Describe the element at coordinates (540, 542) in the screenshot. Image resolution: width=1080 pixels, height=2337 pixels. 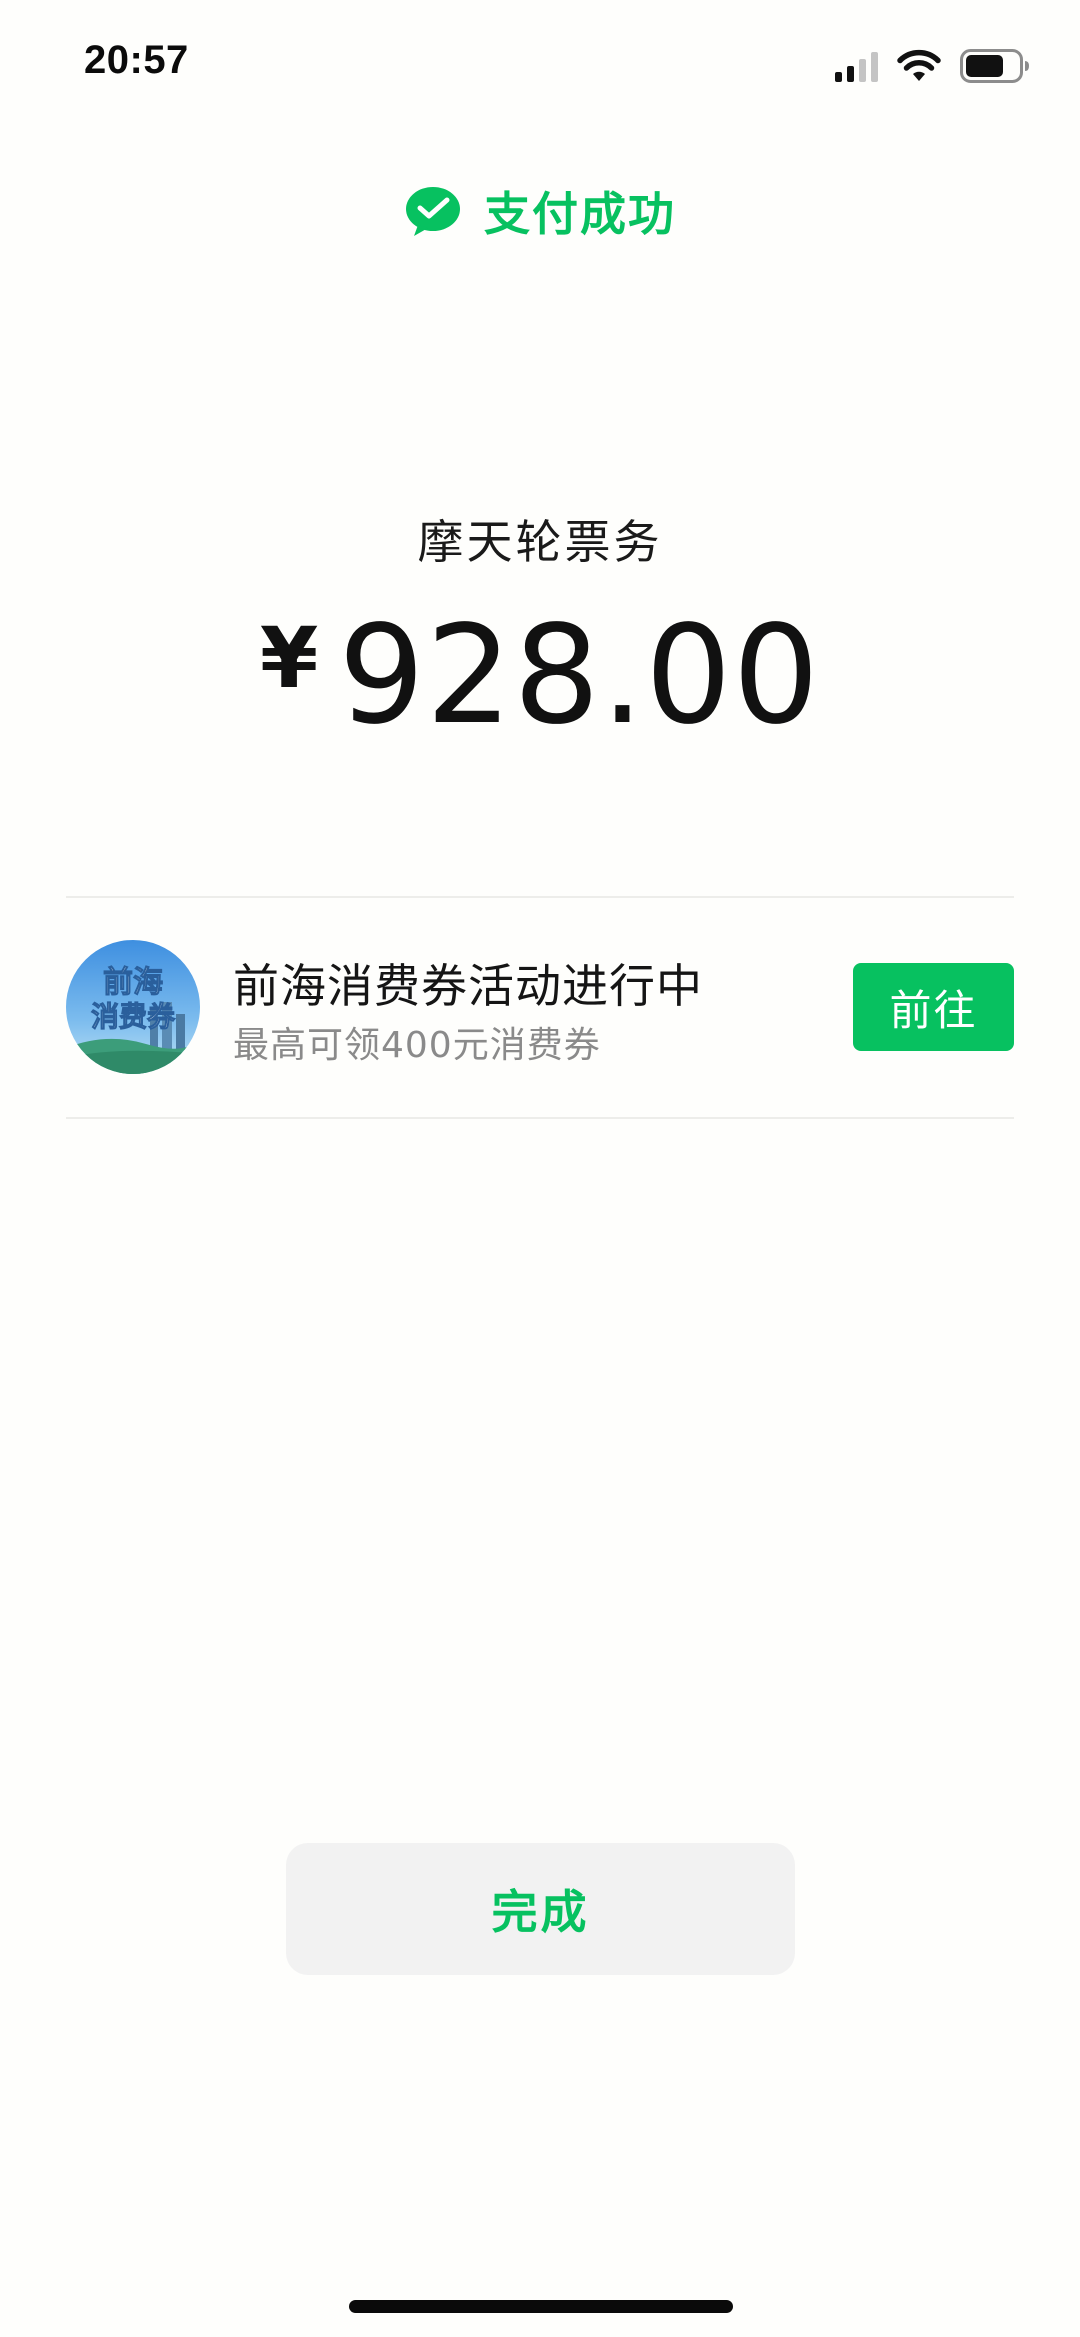
I see `merchant-name: 摩天轮票务` at that location.